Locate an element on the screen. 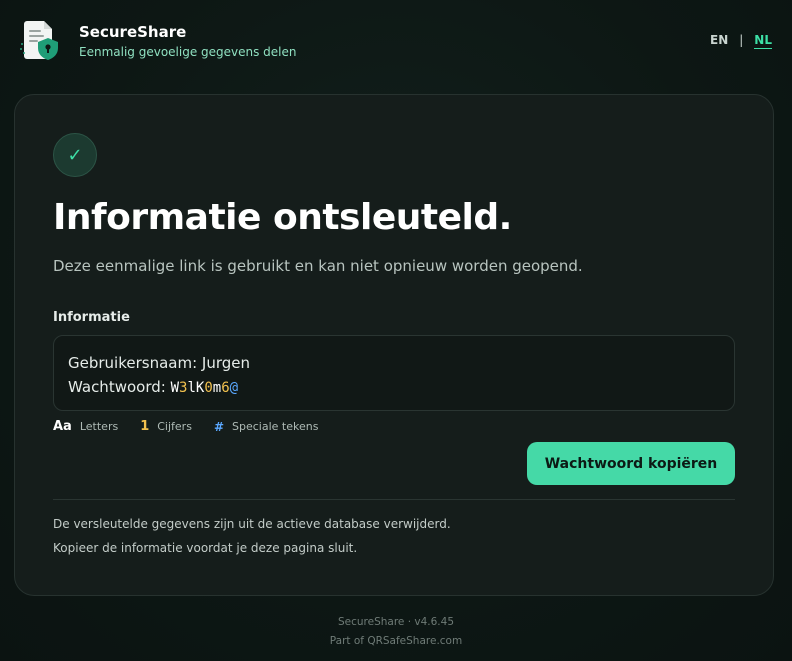 The height and width of the screenshot is (661, 792). password-char: W is located at coordinates (175, 388).